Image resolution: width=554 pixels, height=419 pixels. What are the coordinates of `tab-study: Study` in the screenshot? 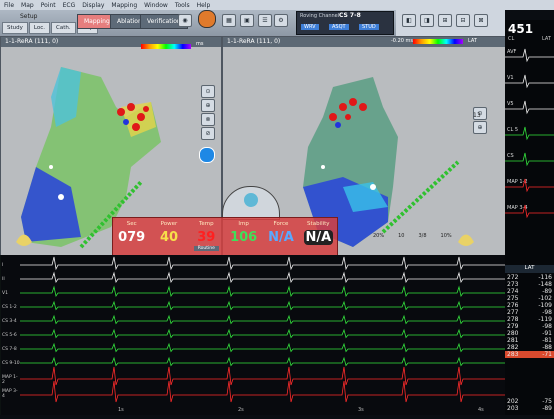 It's located at (15, 28).